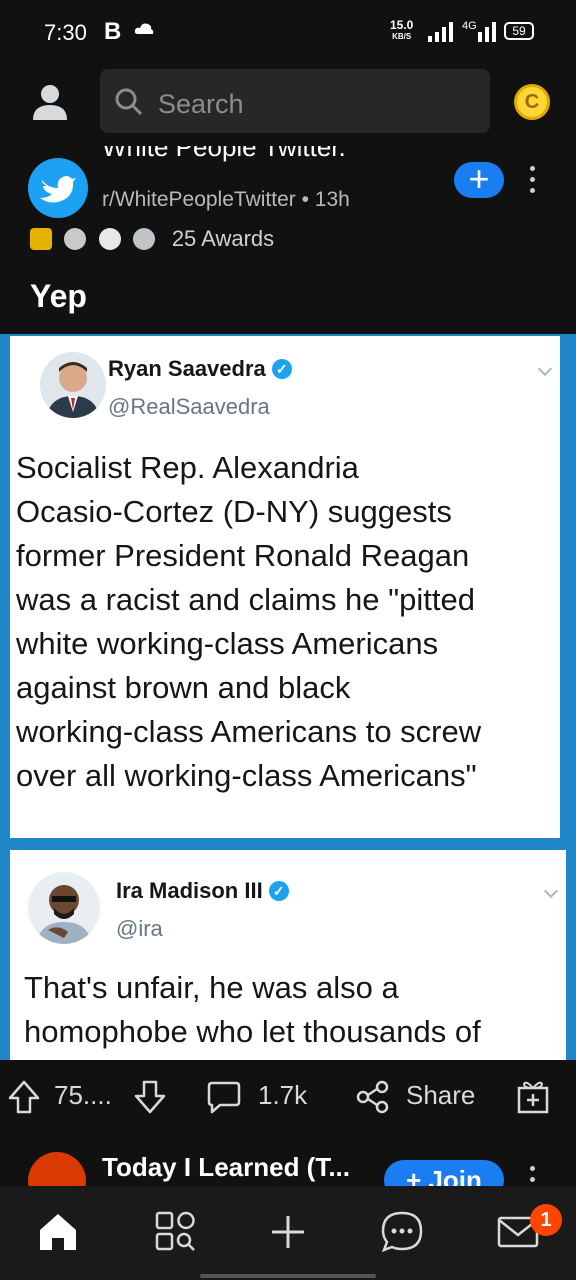 The image size is (576, 1280). What do you see at coordinates (532, 102) in the screenshot?
I see `coins-icon: C` at bounding box center [532, 102].